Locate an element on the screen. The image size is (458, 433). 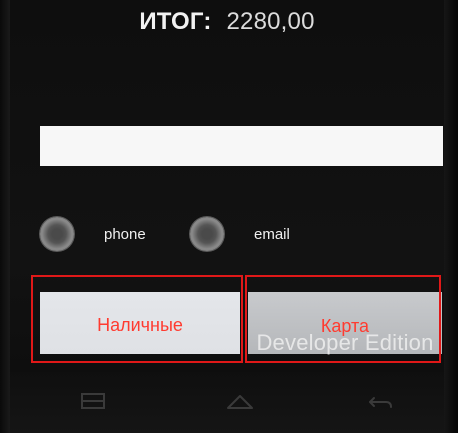
device-bezel-left is located at coordinates (5, 216).